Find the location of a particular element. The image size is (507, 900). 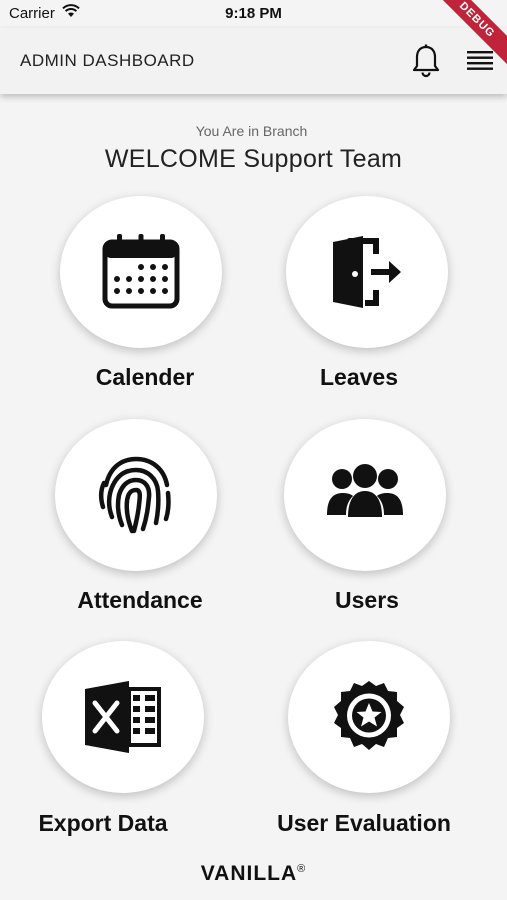

fingerprint-icon is located at coordinates (134, 495).